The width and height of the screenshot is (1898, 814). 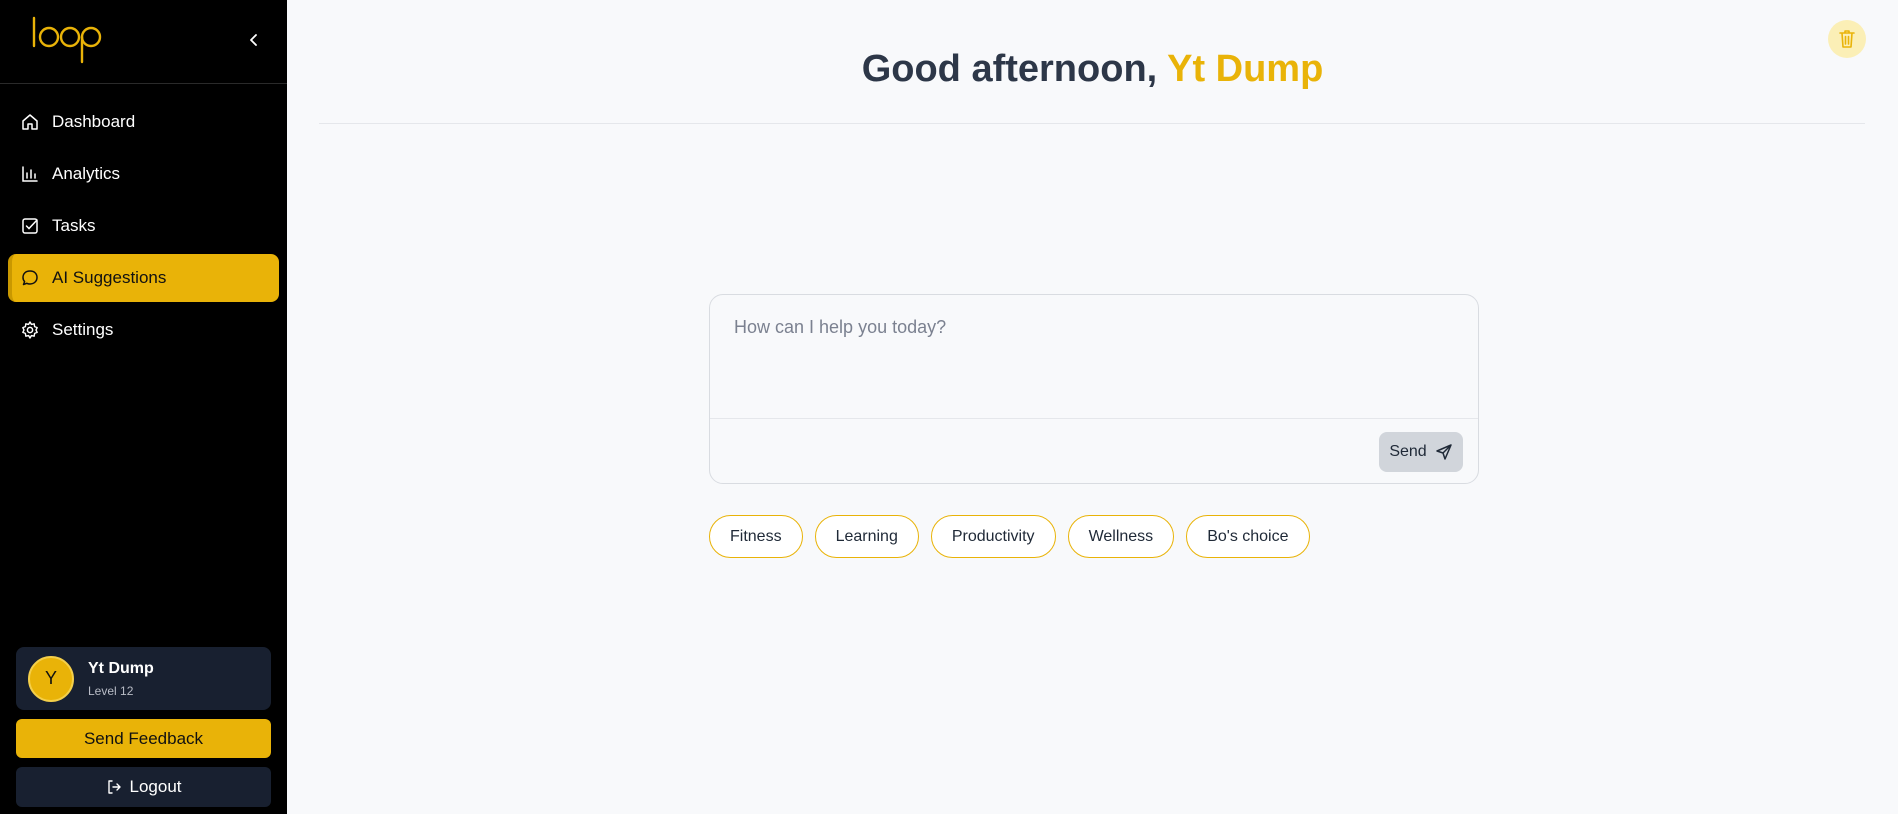 What do you see at coordinates (51, 678) in the screenshot?
I see `avatar: Y` at bounding box center [51, 678].